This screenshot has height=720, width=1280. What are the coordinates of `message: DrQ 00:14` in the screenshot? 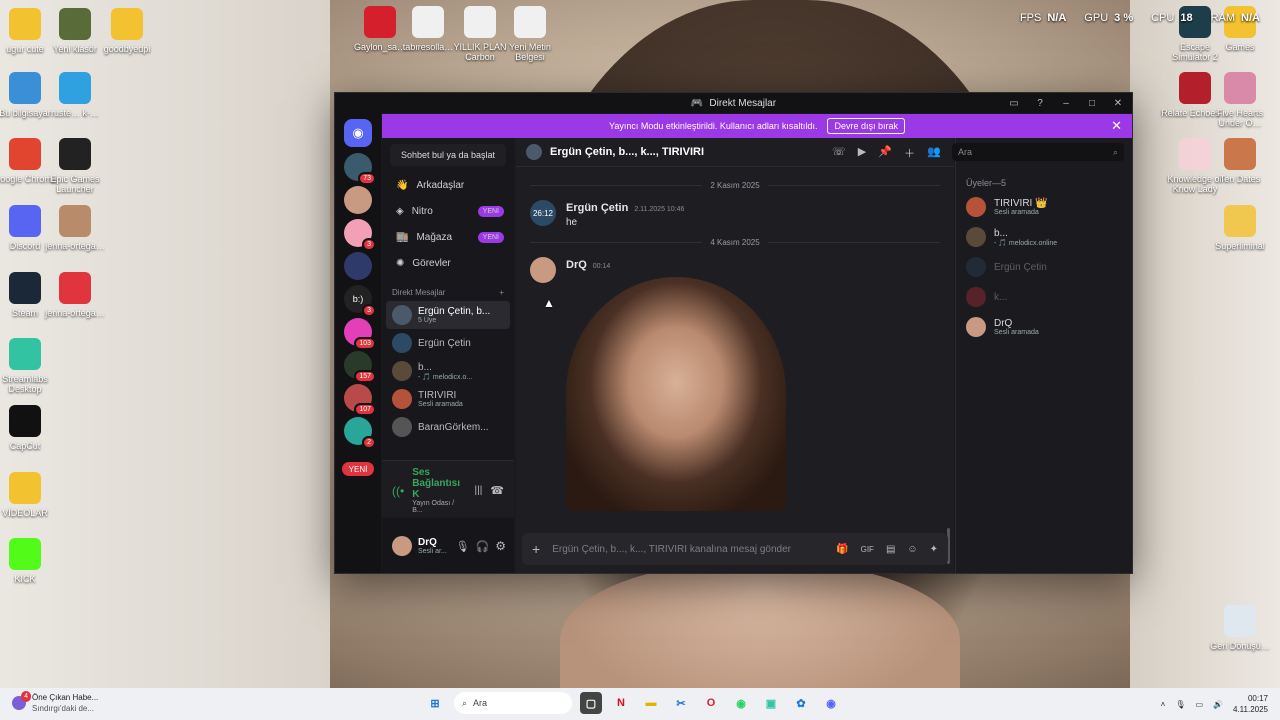 It's located at (735, 384).